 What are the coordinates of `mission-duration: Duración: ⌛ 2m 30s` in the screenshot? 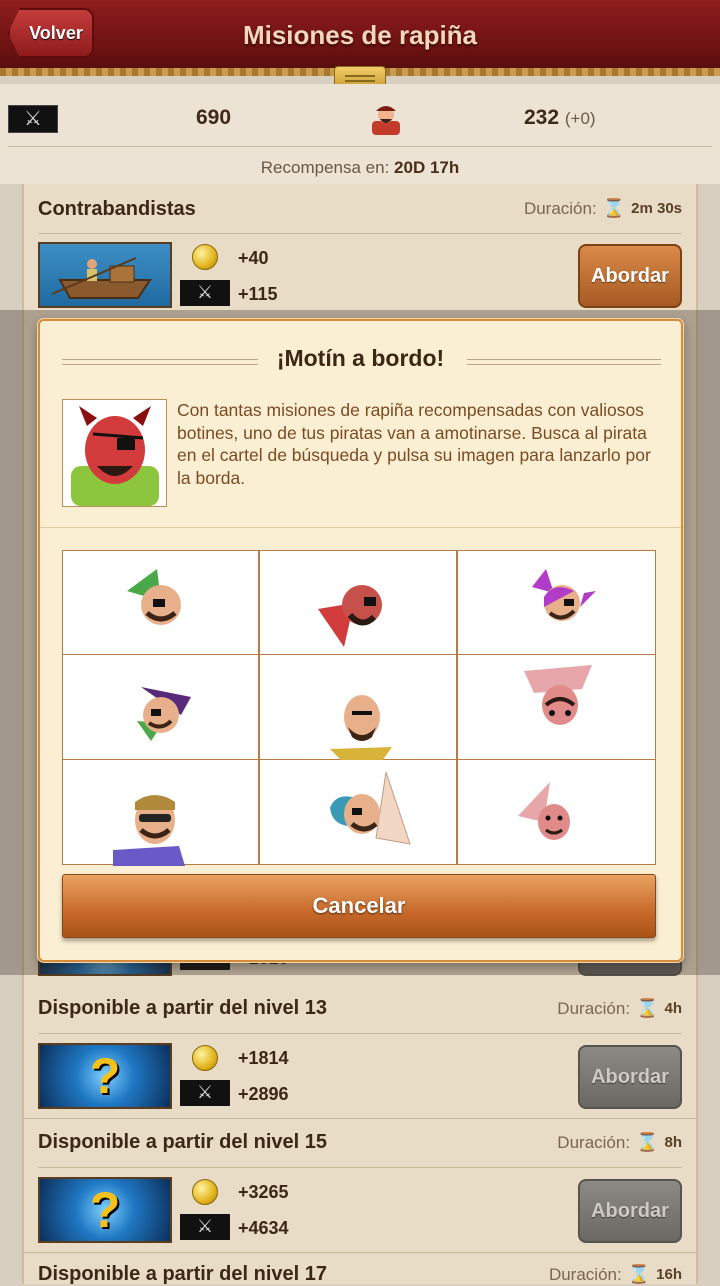 It's located at (603, 208).